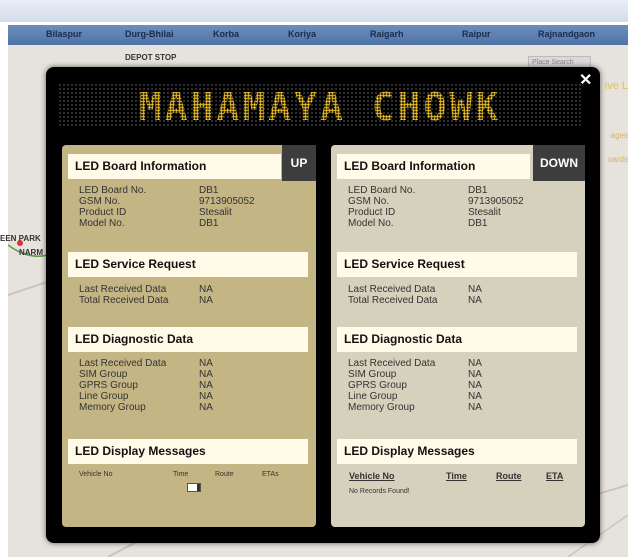  Describe the element at coordinates (31, 252) in the screenshot. I see `map-label-narm: NARM` at that location.